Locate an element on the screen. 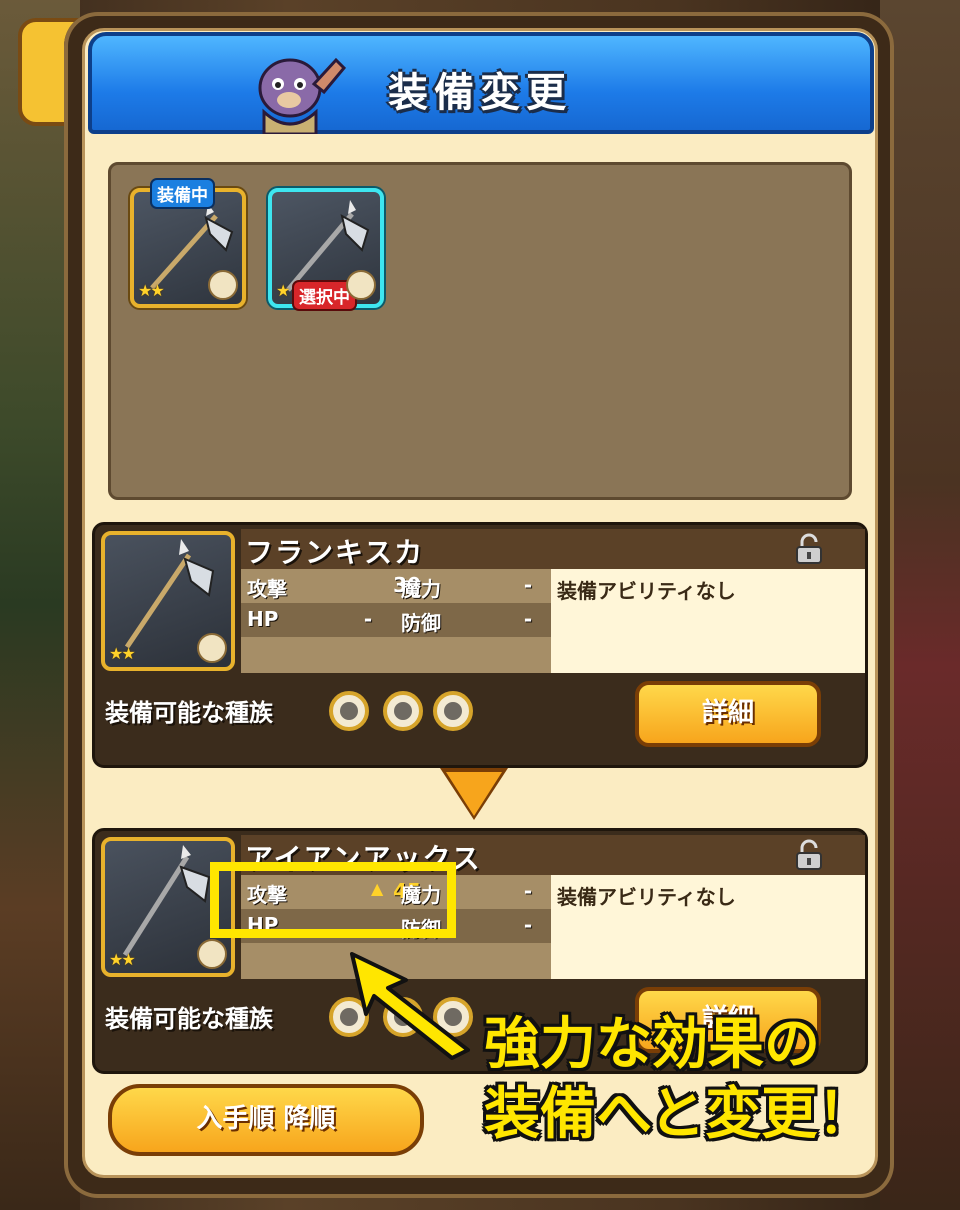  race-icon-beast is located at coordinates (349, 711).